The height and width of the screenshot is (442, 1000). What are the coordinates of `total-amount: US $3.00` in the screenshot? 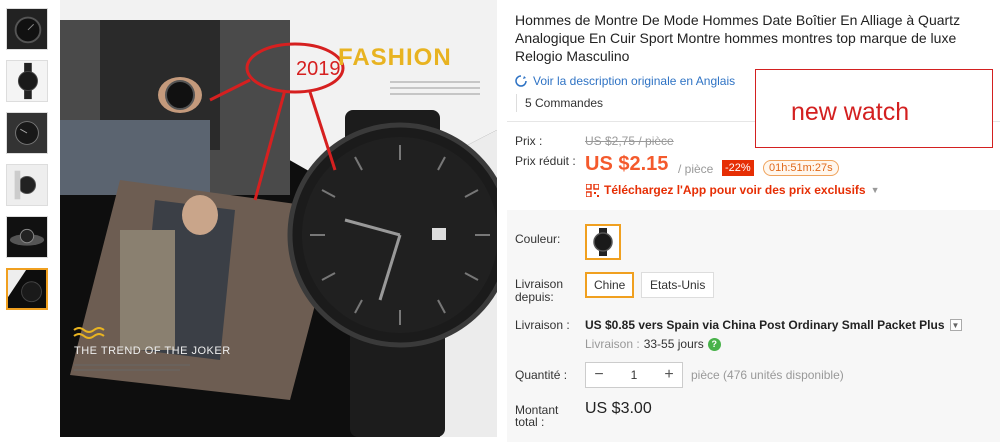 It's located at (618, 408).